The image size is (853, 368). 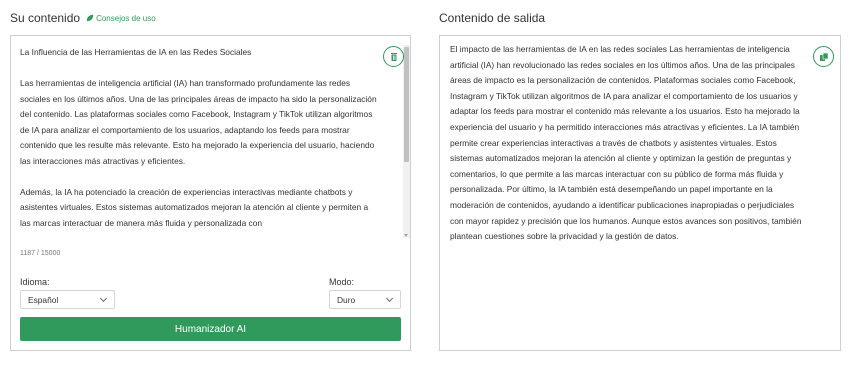 I want to click on input-section-header: Su contenido Consejos de uso, so click(x=83, y=18).